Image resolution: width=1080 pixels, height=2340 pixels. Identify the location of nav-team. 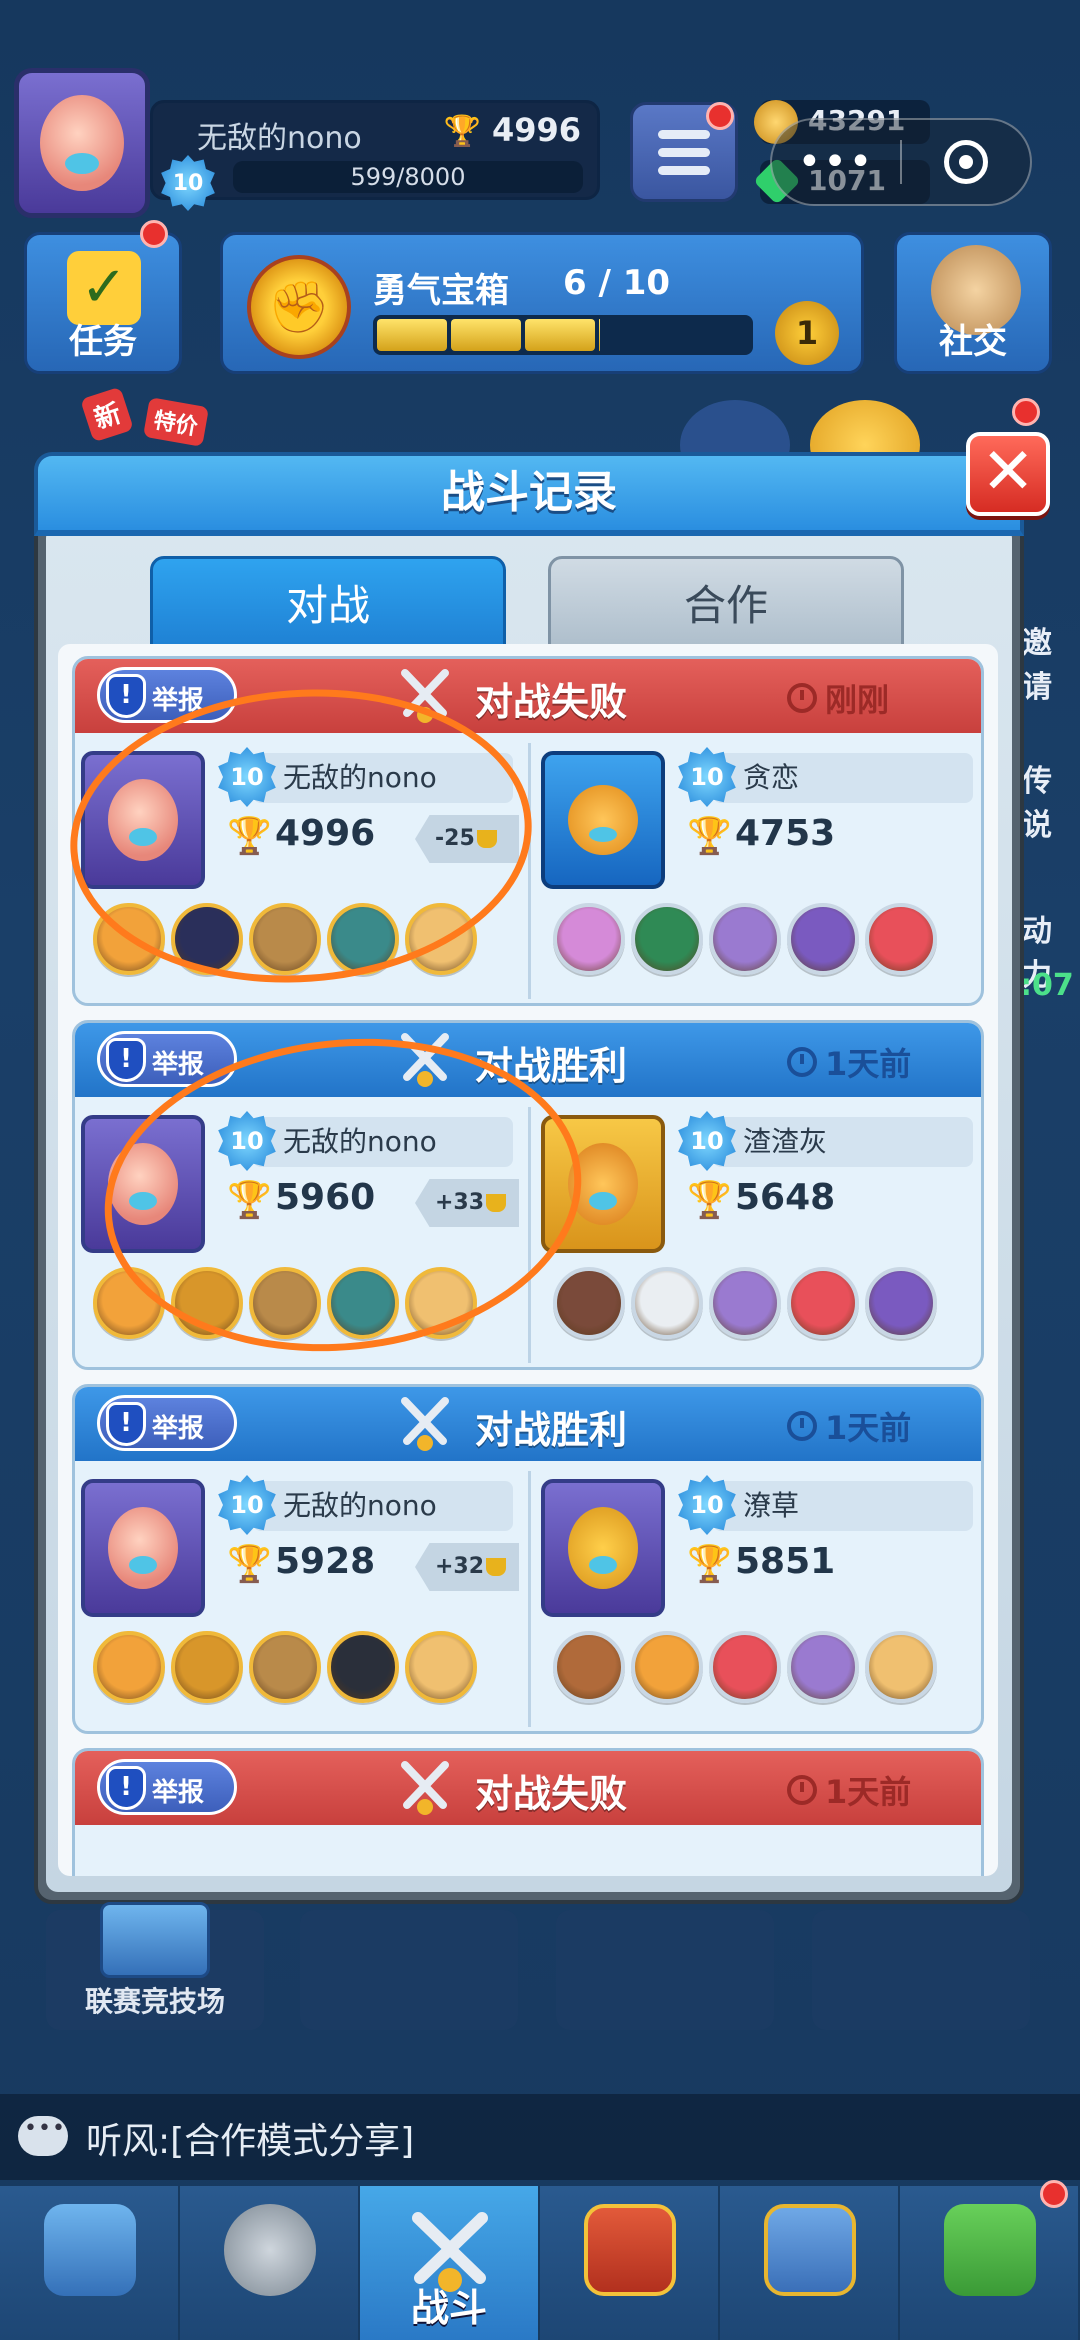
(810, 2263).